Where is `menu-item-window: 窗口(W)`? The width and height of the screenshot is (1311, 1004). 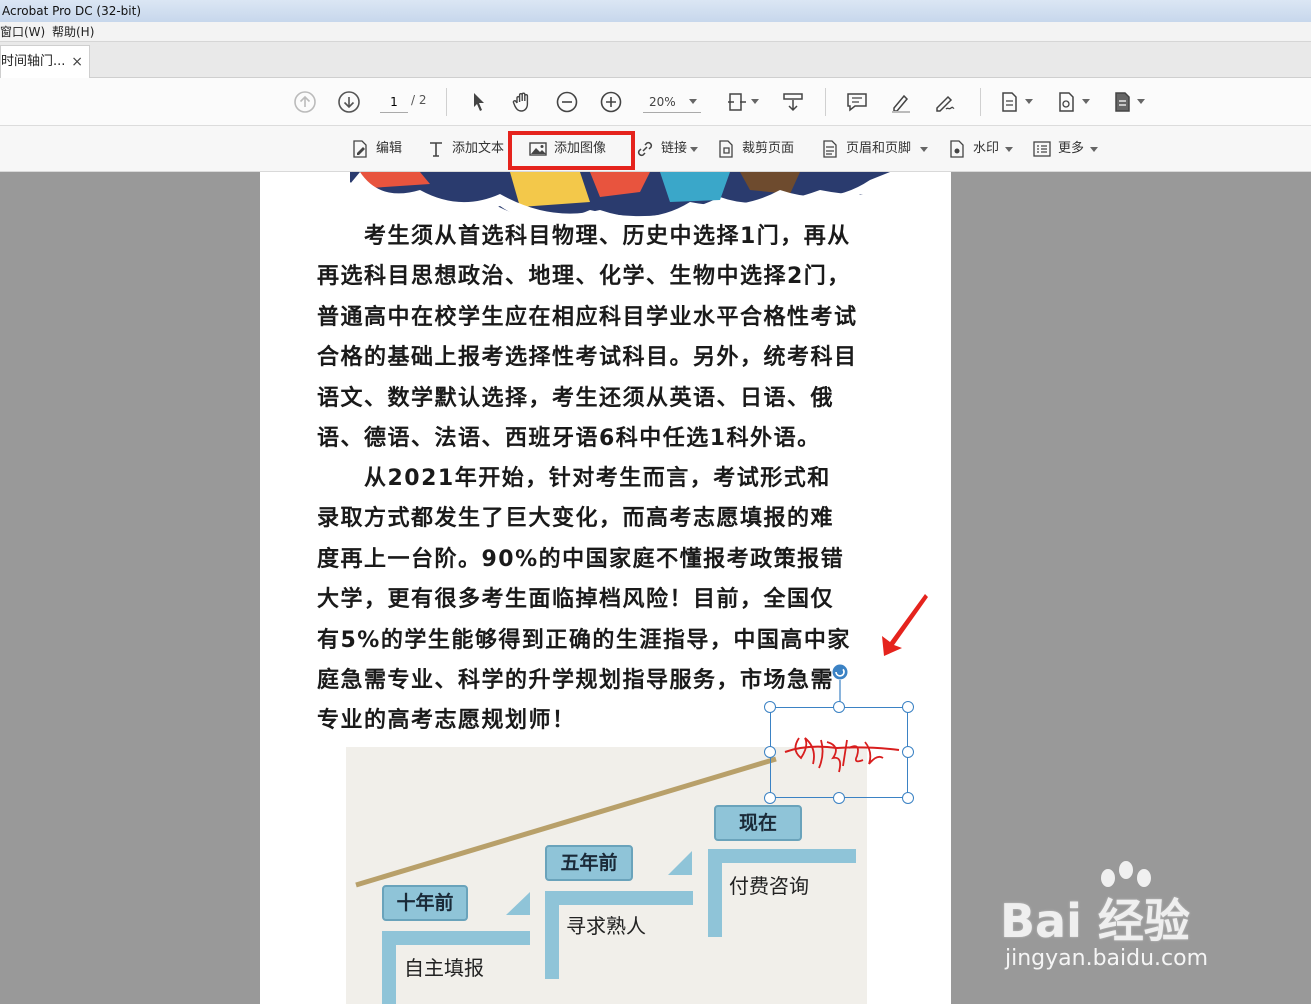
menu-item-window: 窗口(W) is located at coordinates (22, 32).